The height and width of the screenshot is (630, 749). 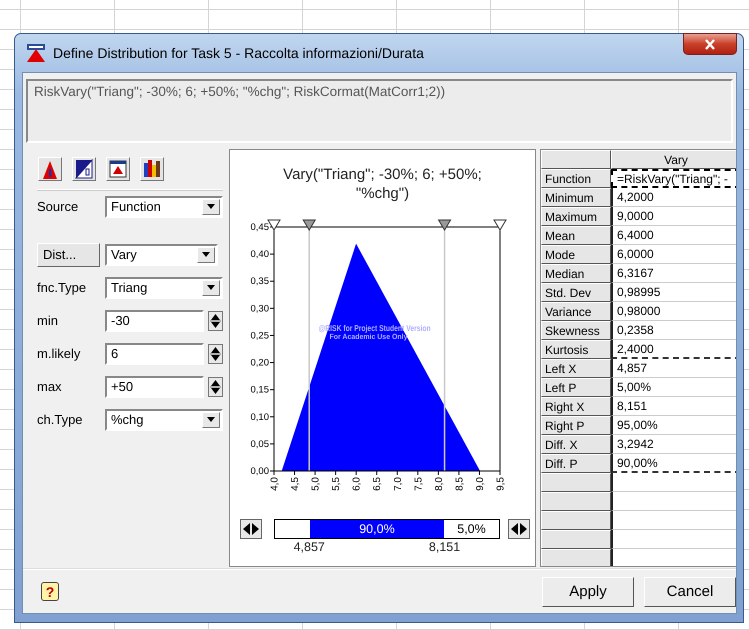 What do you see at coordinates (164, 207) in the screenshot?
I see `dropdown: Function` at bounding box center [164, 207].